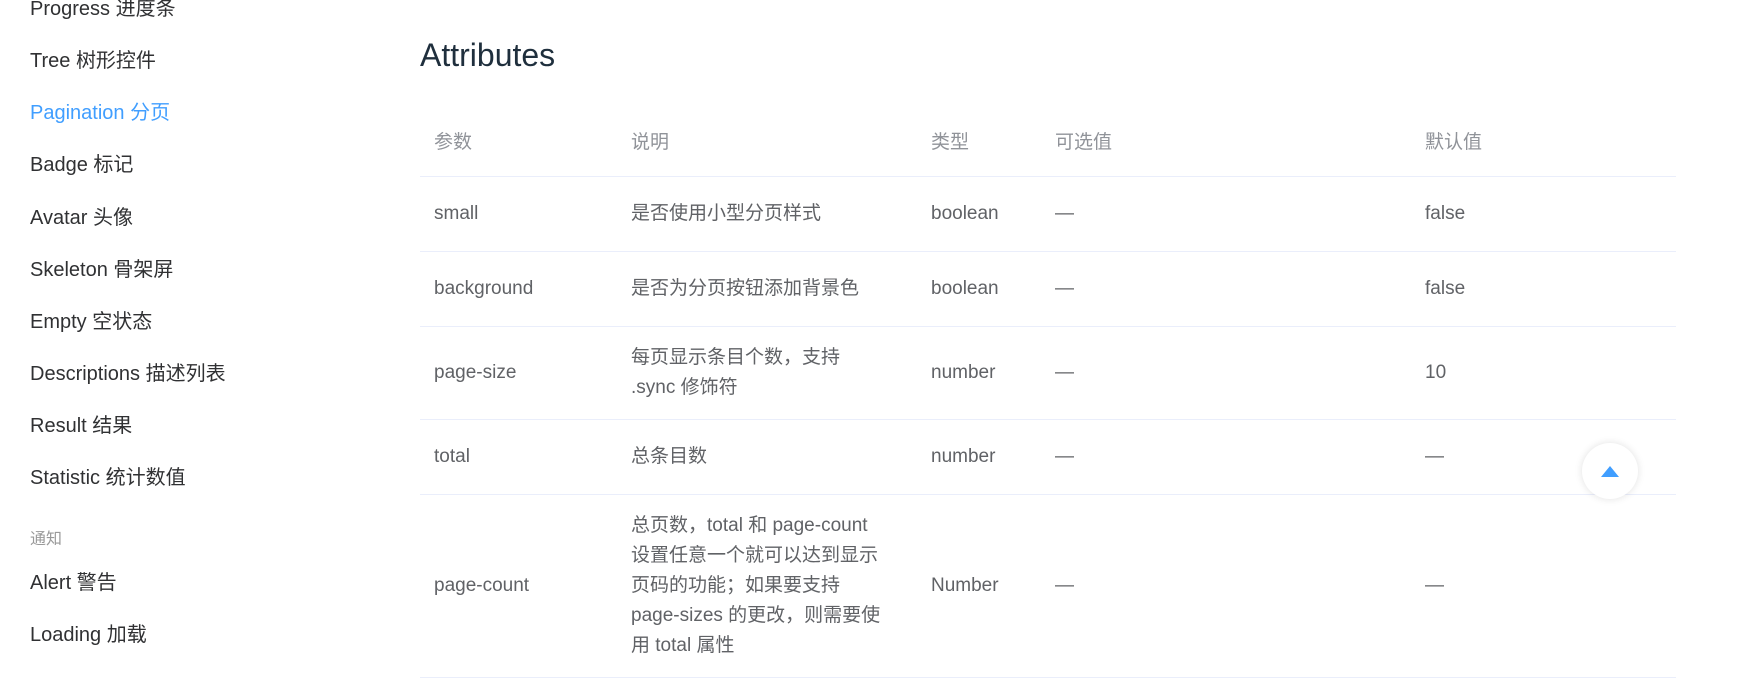 The image size is (1748, 697). Describe the element at coordinates (1226, 140) in the screenshot. I see `column-header-options: 可选值` at that location.